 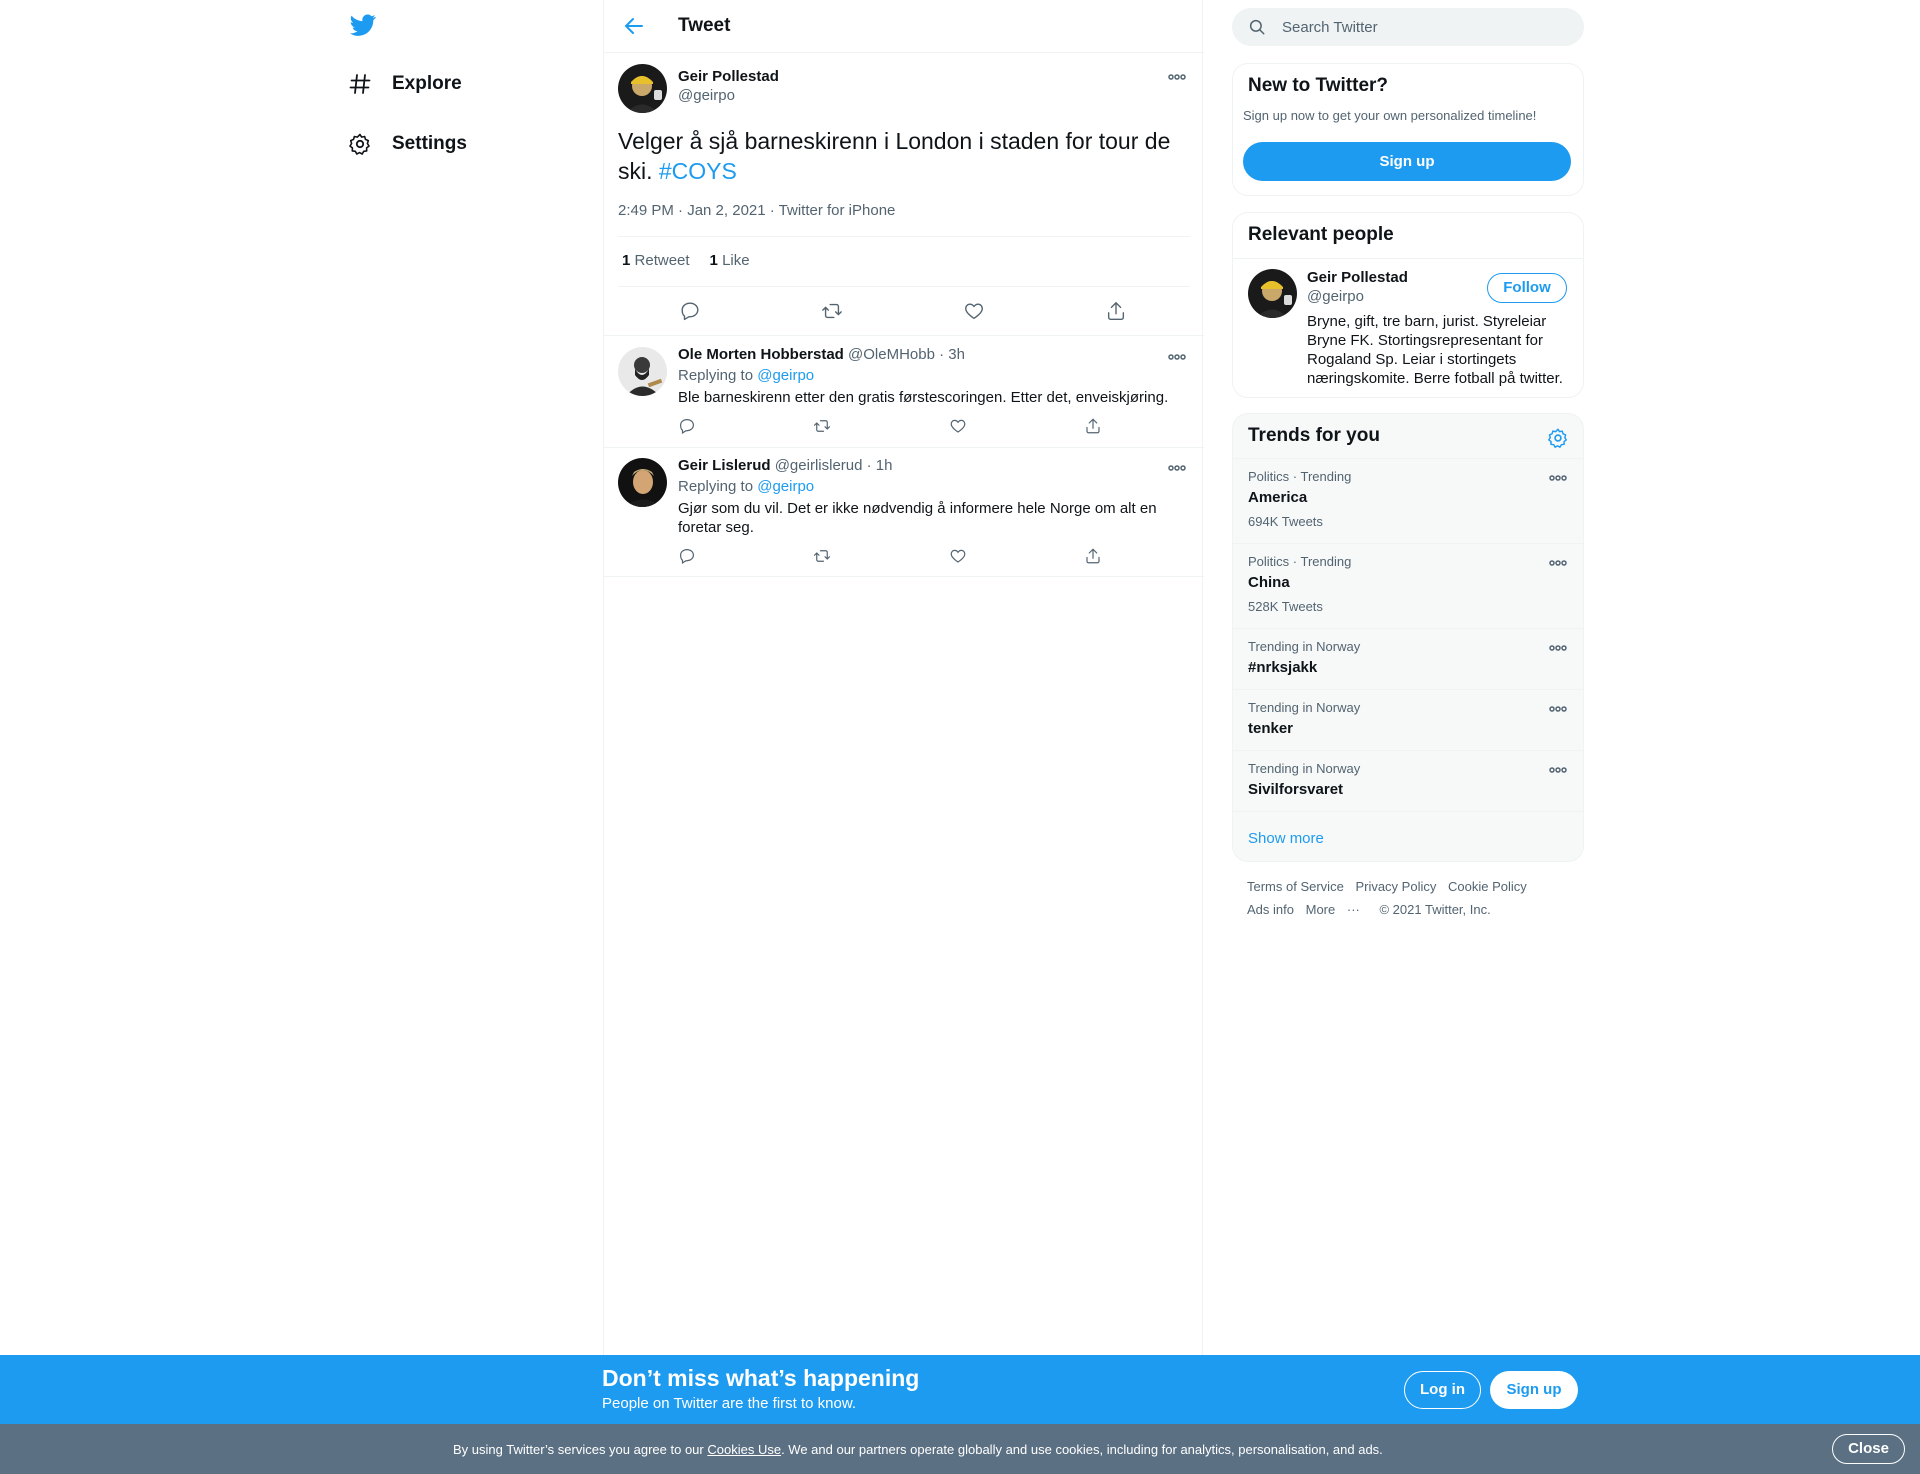 I want to click on reply-header: Geir Lislerud @geirlislerud · 1h, so click(x=785, y=465).